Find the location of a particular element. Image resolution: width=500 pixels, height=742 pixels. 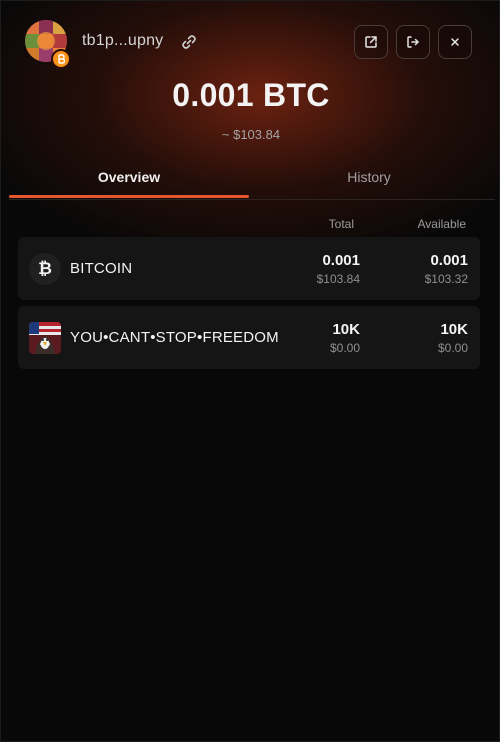

wallet-header: tb1p...upny is located at coordinates (250, 41).